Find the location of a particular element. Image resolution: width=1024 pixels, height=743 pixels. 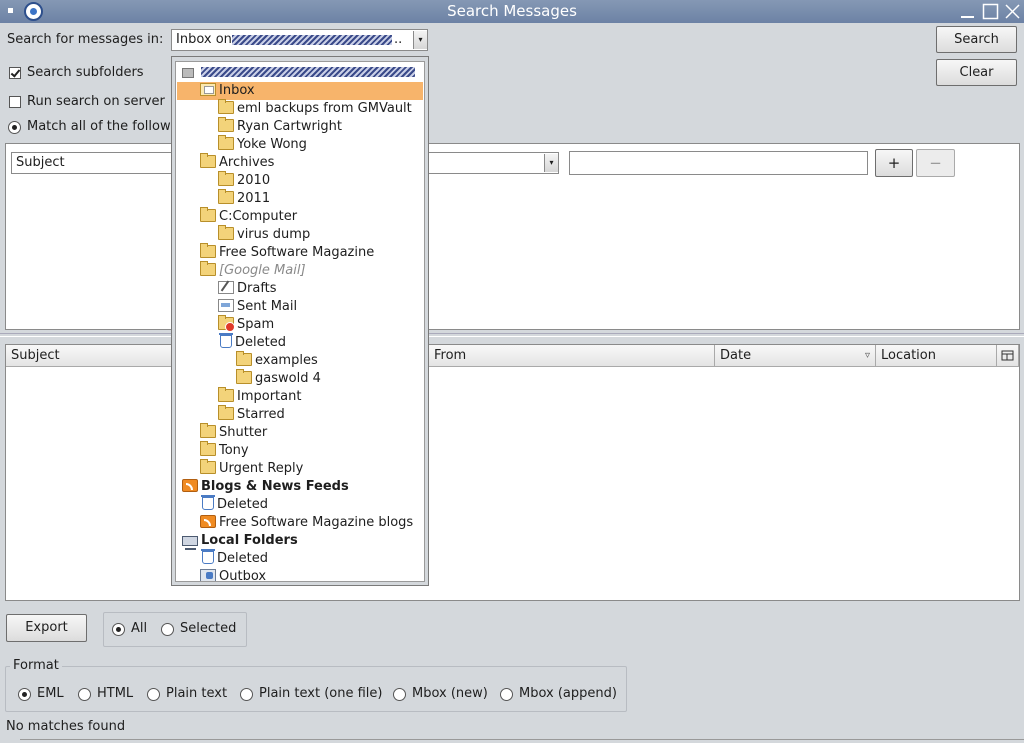

folder-item: gaswold 4 is located at coordinates (278, 378).